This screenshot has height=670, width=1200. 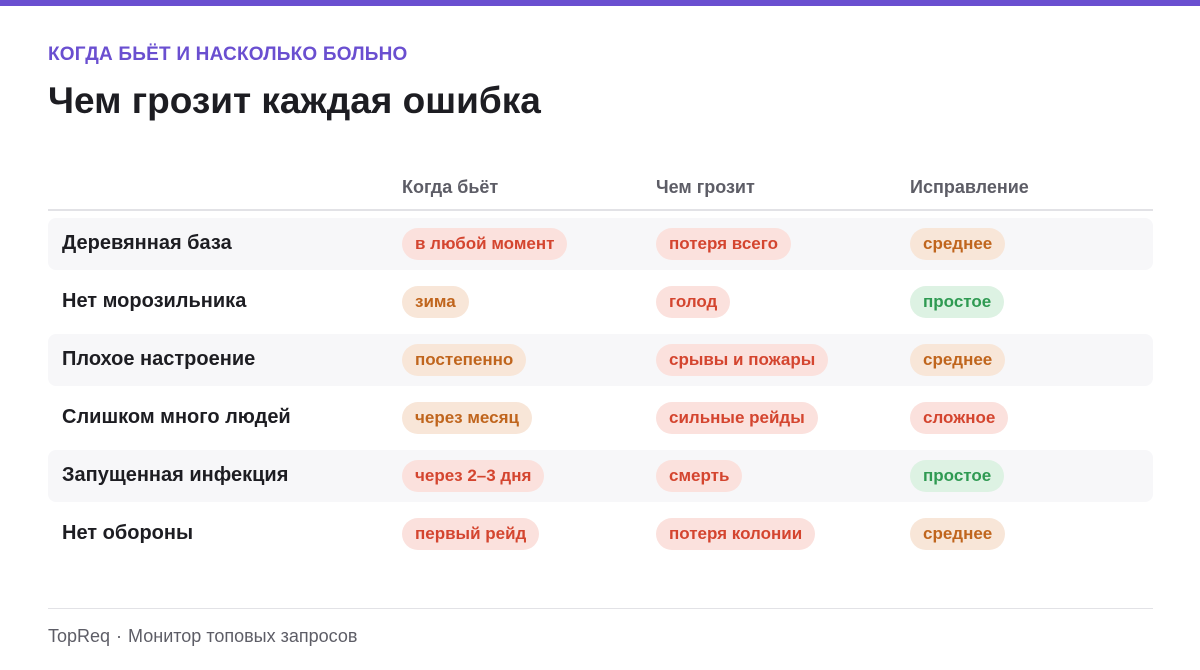 I want to click on eyebrow-heading: КОГДА БЬЁТ И НАСКОЛЬКО БОЛЬНО, so click(x=228, y=54).